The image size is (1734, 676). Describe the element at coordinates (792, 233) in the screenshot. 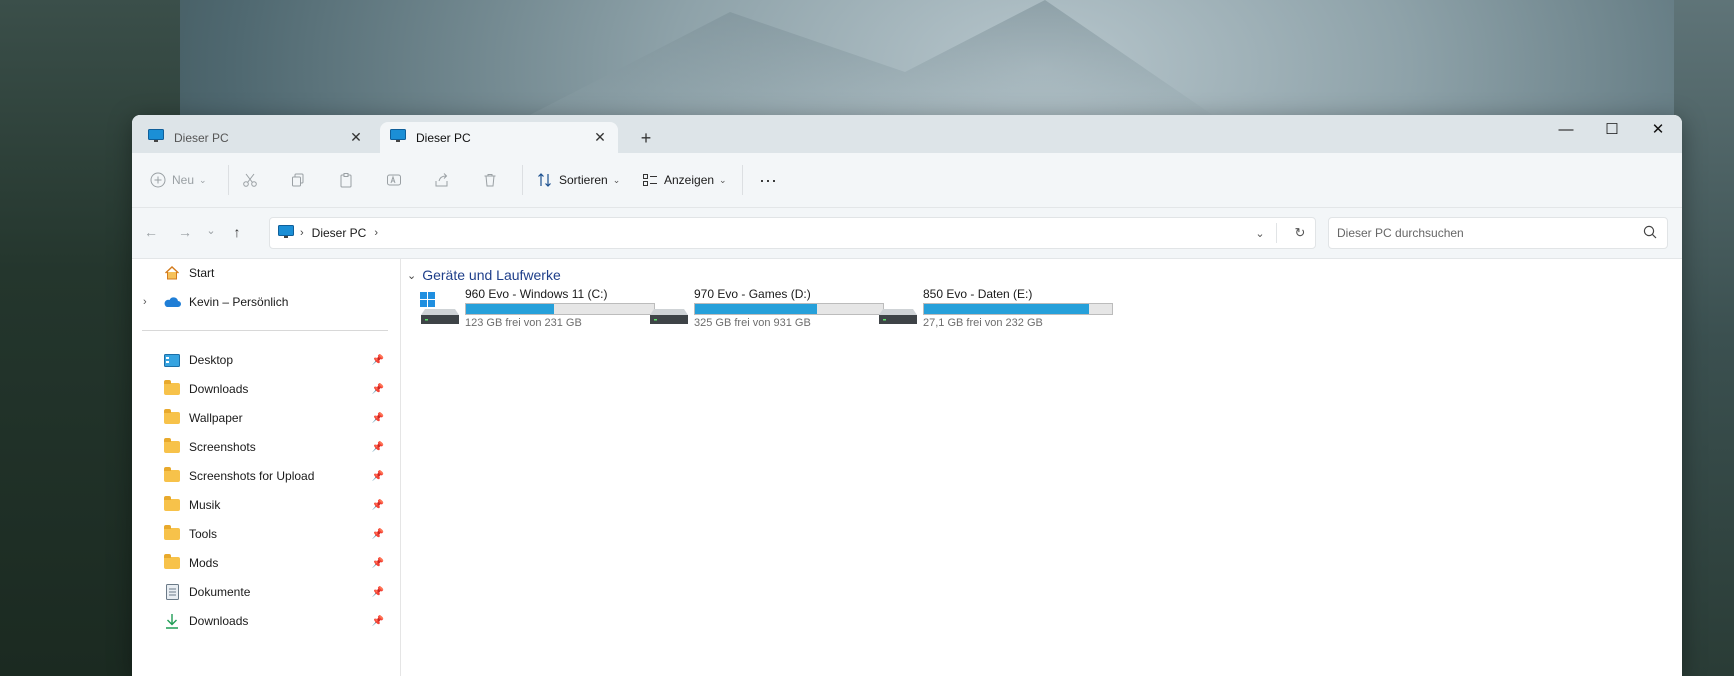

I see `address-bar: › Dieser PC › ⌄ ↻` at that location.